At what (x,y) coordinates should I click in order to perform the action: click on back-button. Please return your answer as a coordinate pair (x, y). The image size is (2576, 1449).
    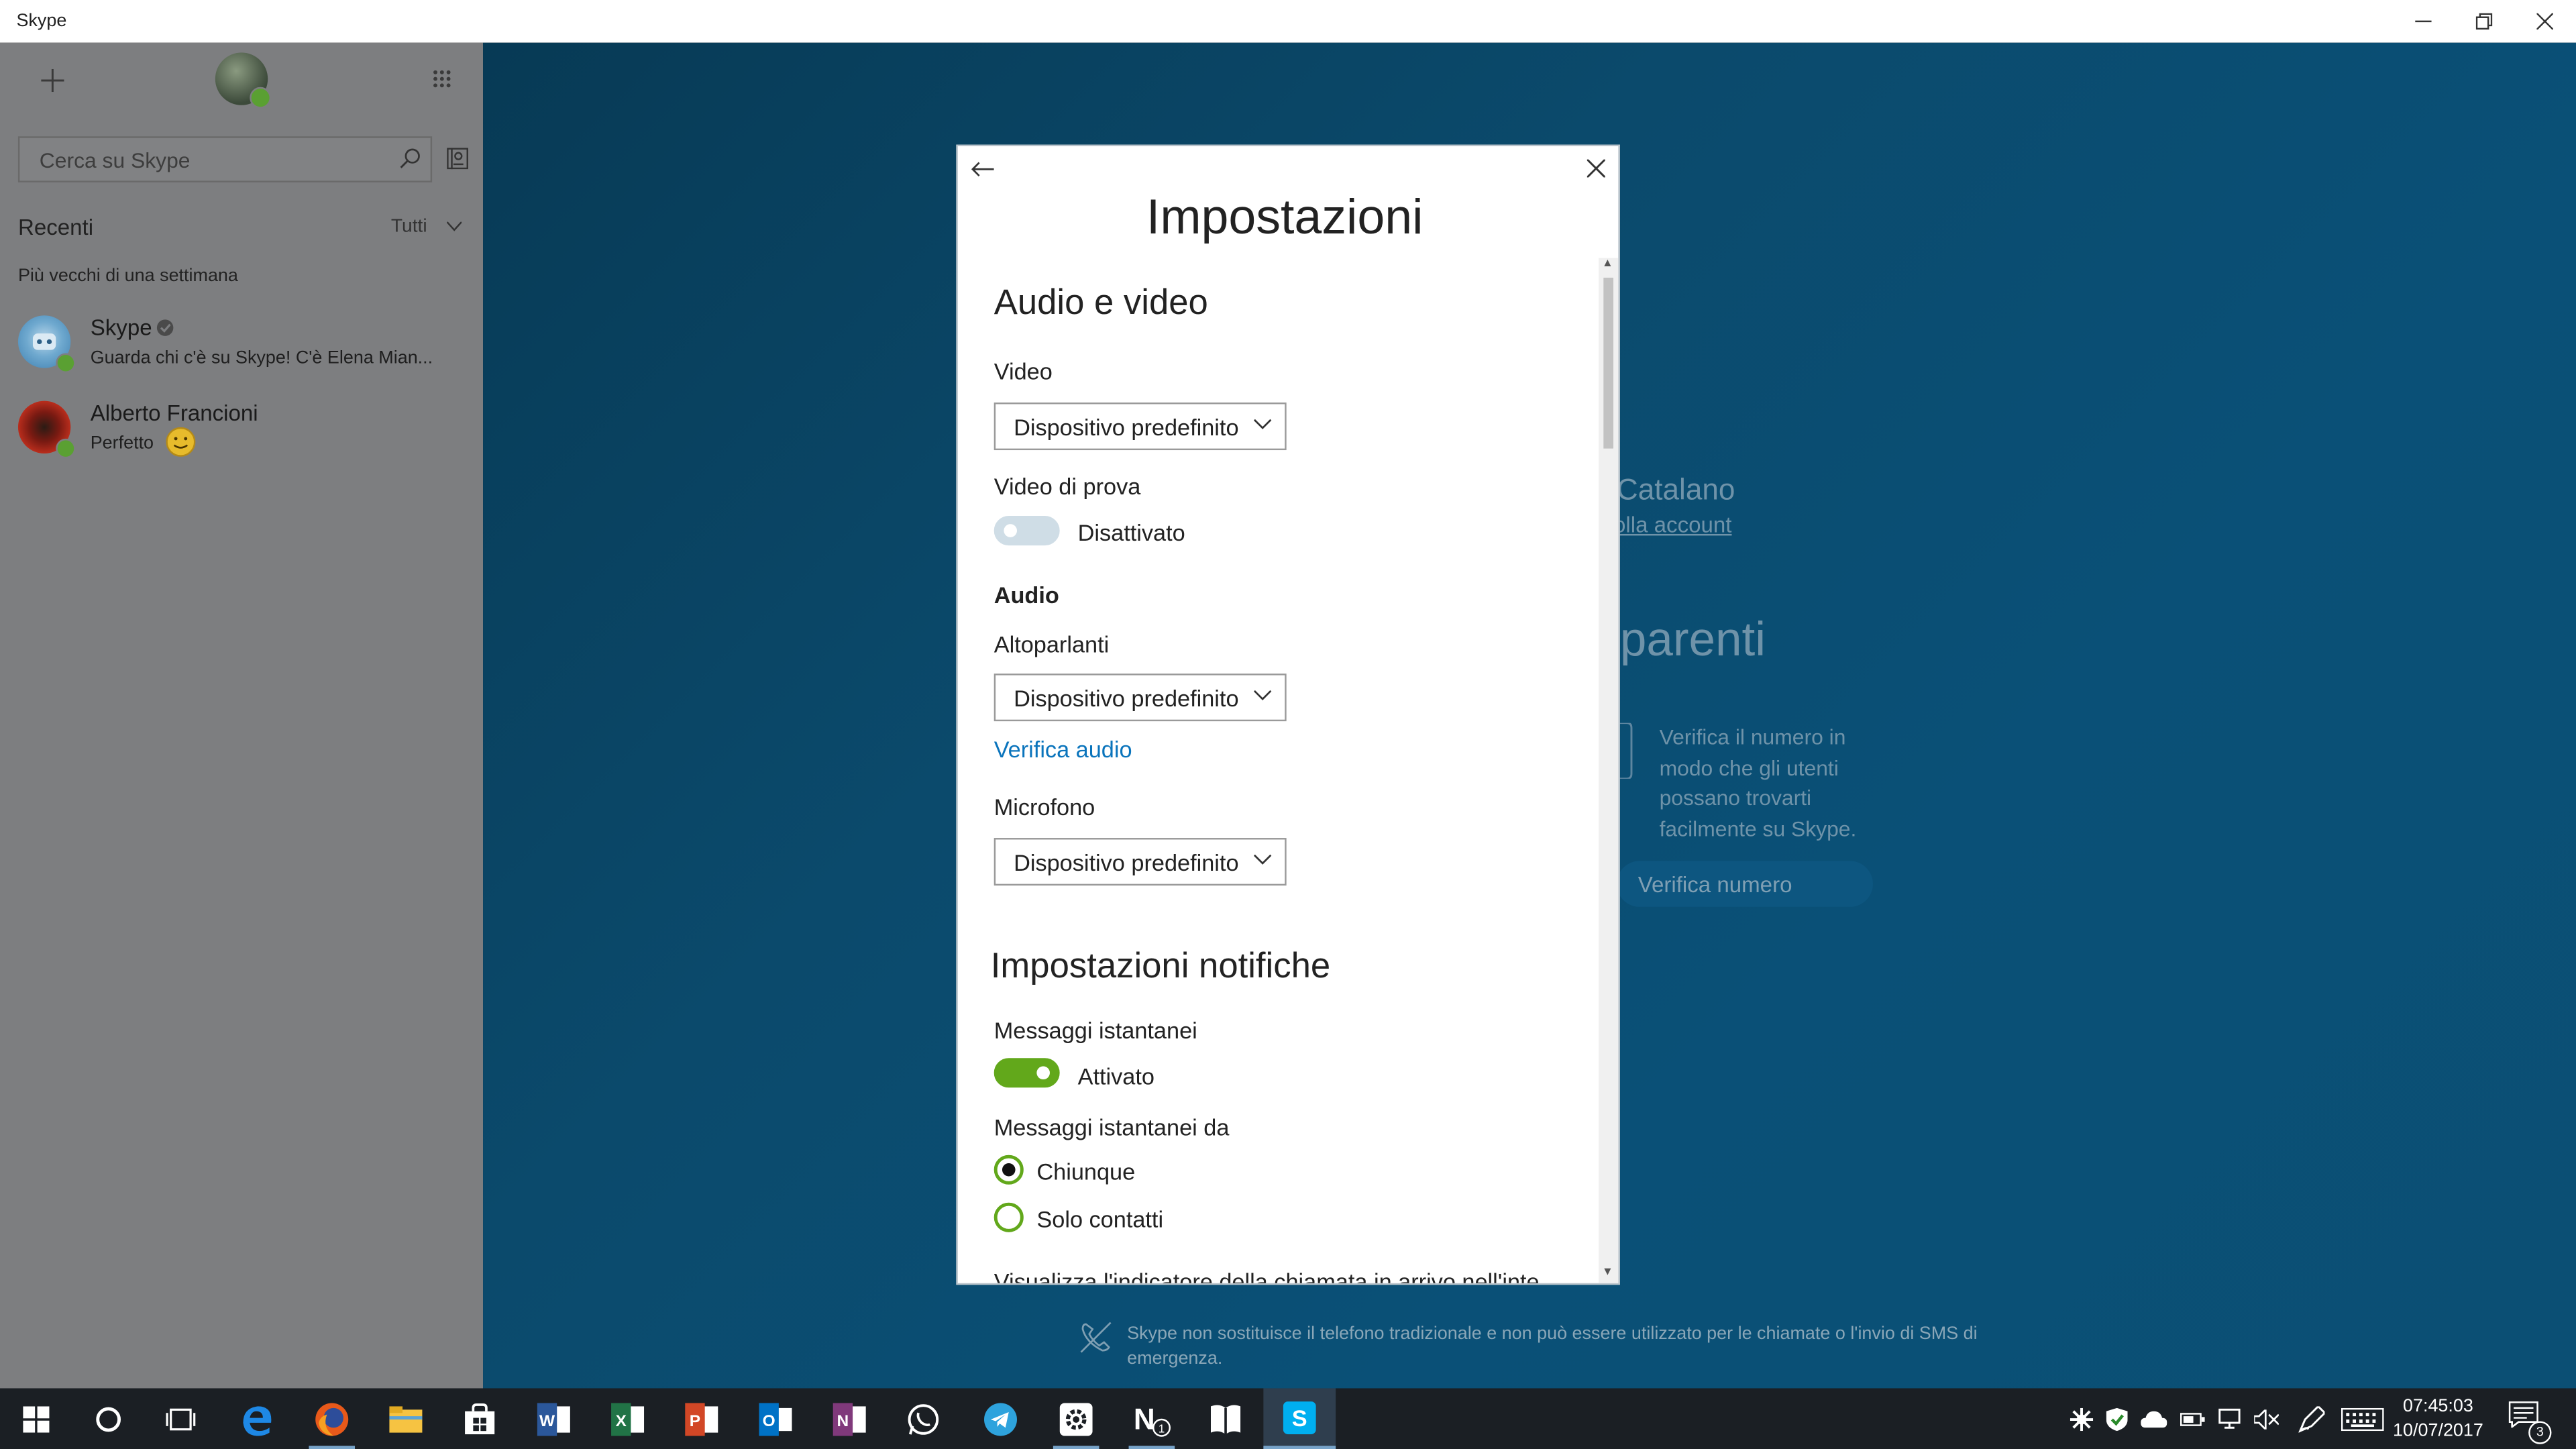
    Looking at the image, I should click on (982, 170).